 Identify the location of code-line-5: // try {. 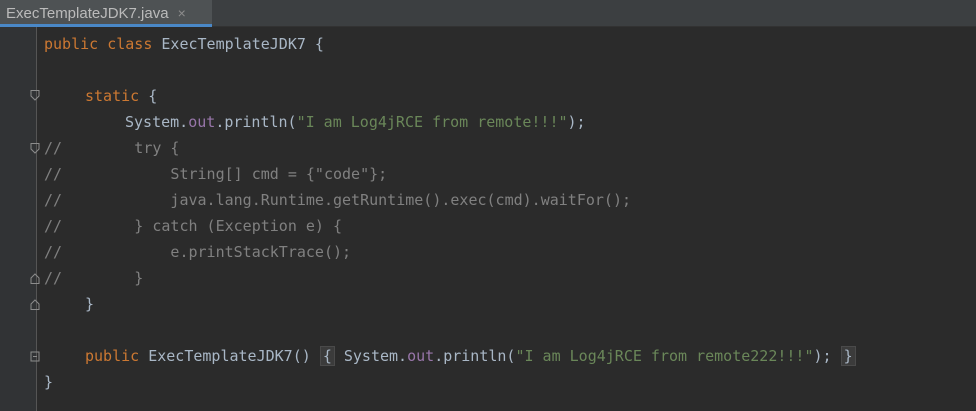
(112, 148).